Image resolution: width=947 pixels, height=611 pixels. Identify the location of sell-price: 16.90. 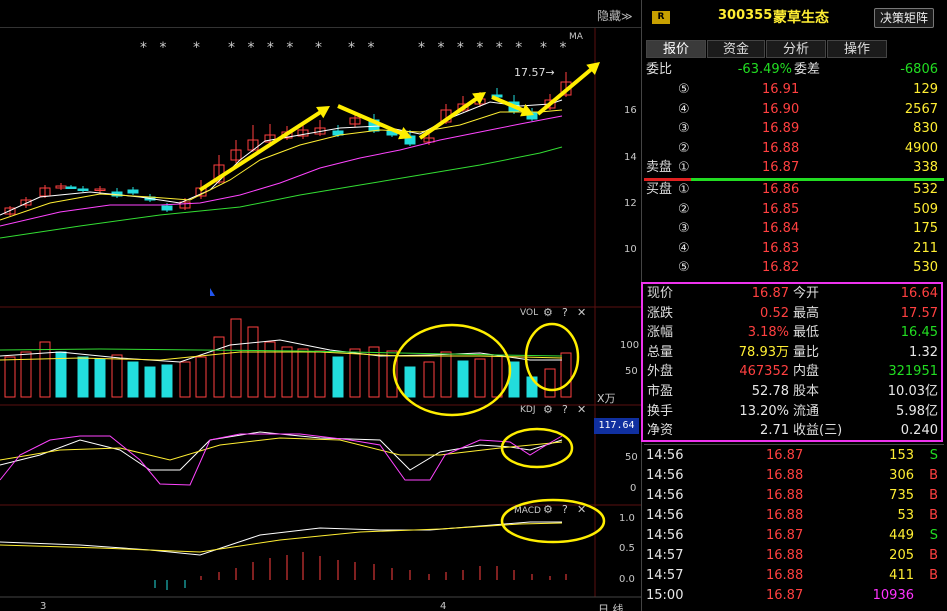
(781, 109).